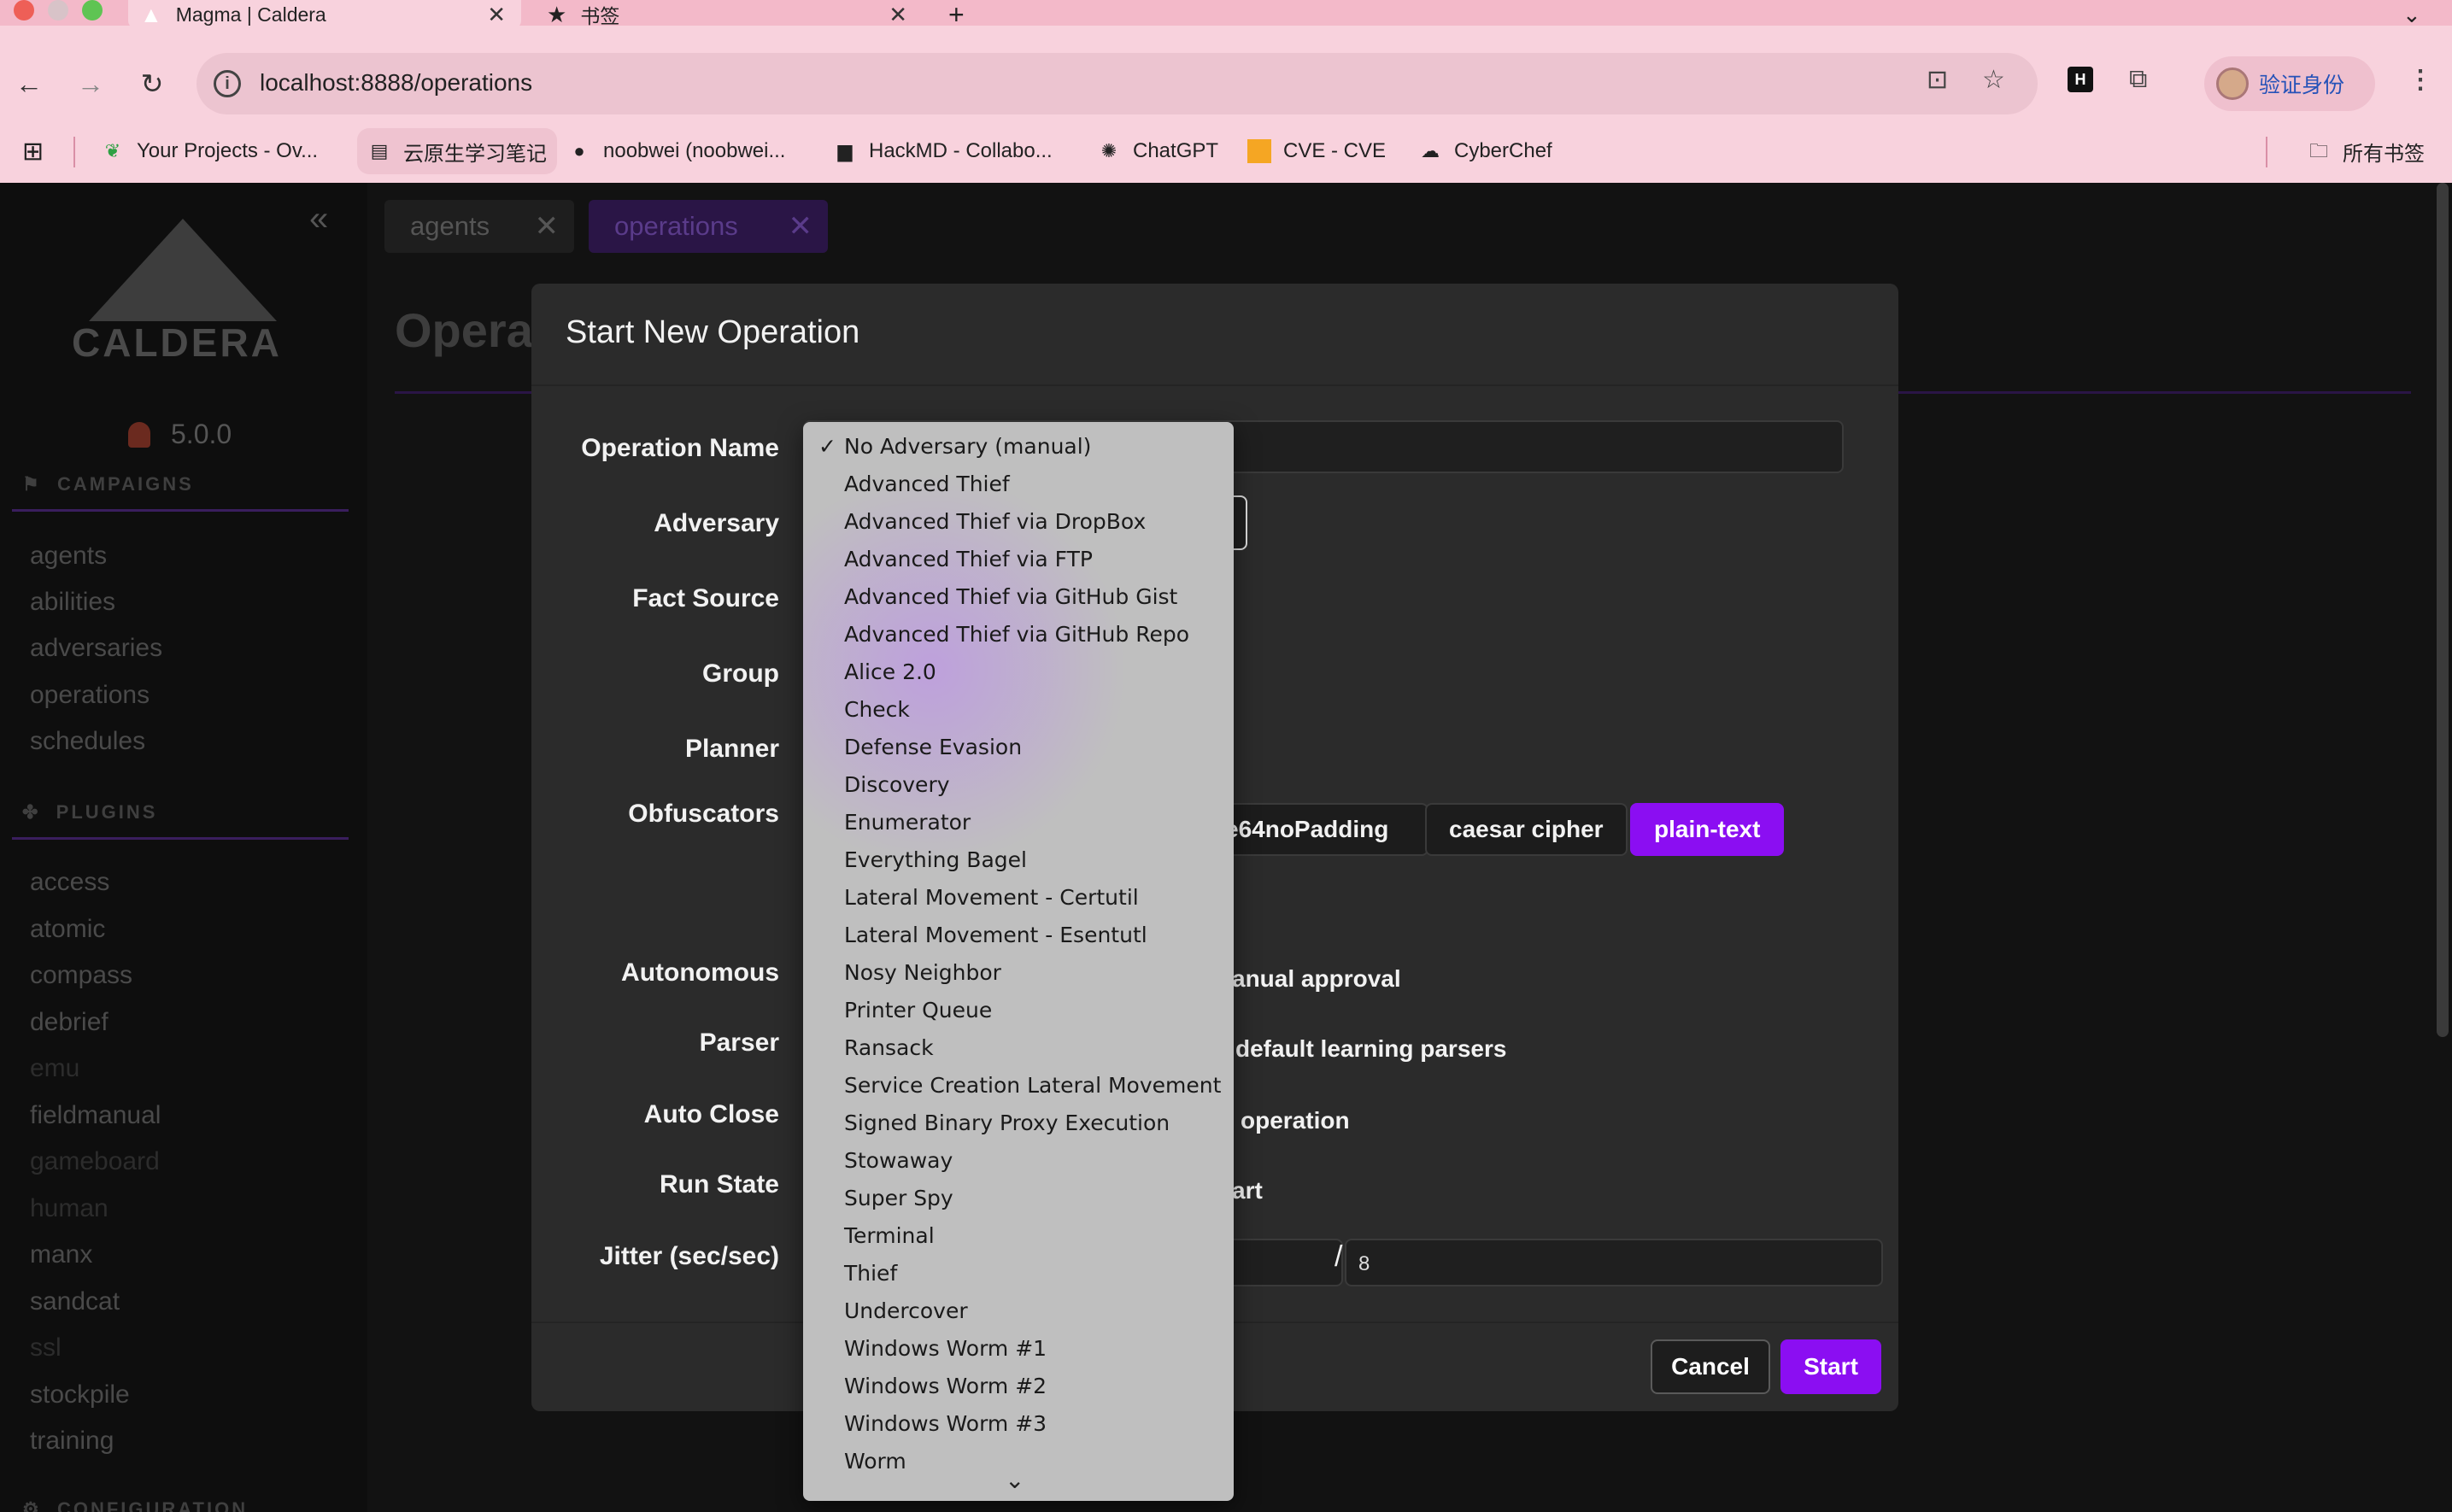 Image resolution: width=2452 pixels, height=1512 pixels. Describe the element at coordinates (69, 883) in the screenshot. I see `sidebar-item-access: access` at that location.